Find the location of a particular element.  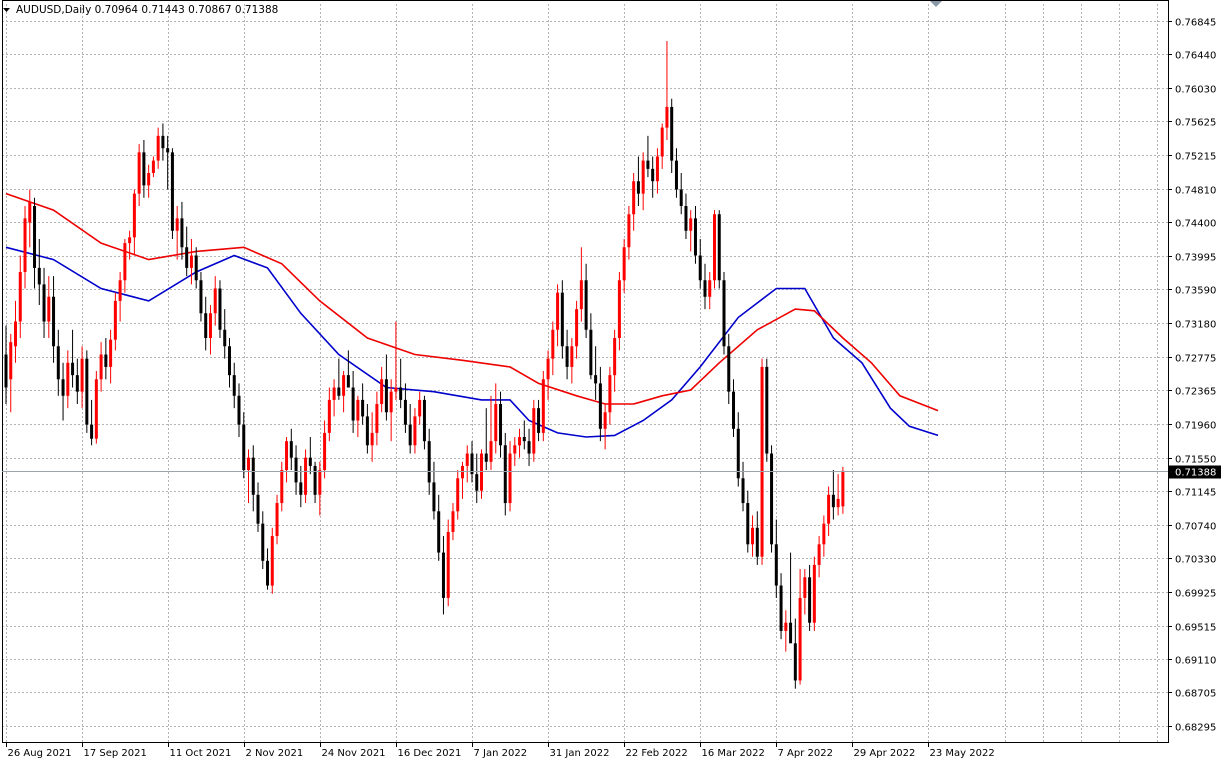

y-tick-label: 0.68295 is located at coordinates (1195, 728).